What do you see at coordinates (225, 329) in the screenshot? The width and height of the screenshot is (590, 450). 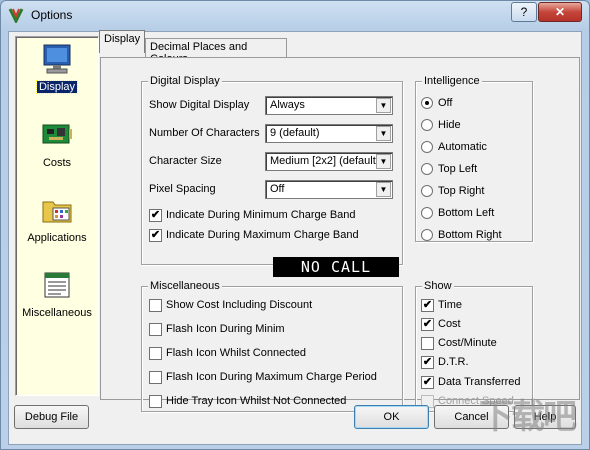 I see `checkbox-label: Flash Icon During Minim` at bounding box center [225, 329].